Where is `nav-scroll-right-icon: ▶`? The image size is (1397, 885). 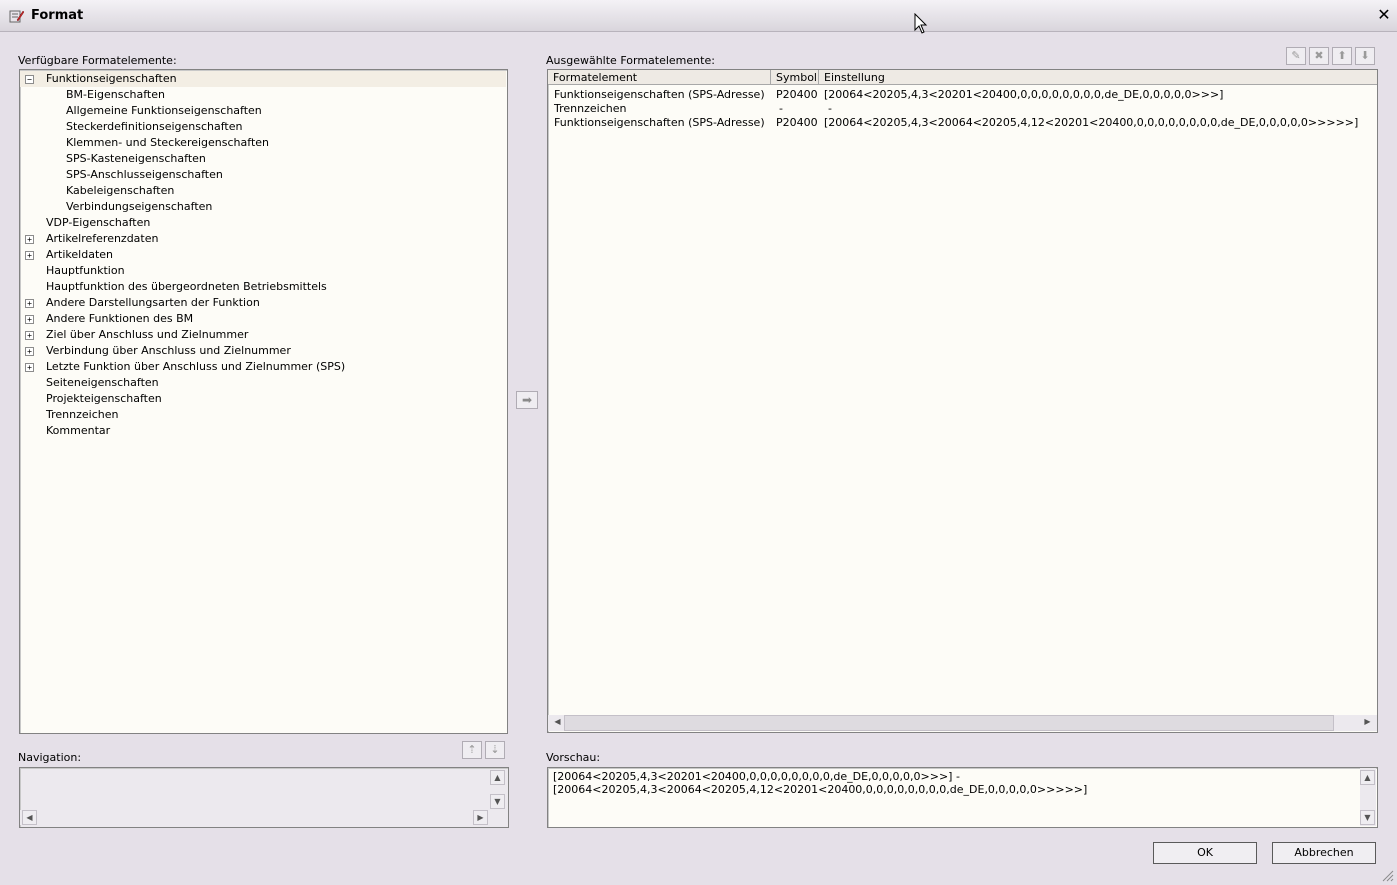 nav-scroll-right-icon: ▶ is located at coordinates (480, 817).